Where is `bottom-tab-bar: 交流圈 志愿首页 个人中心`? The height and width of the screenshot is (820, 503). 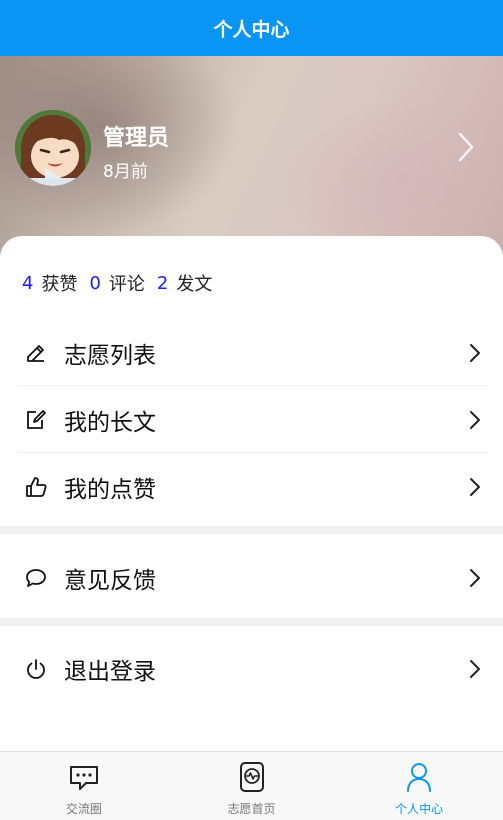 bottom-tab-bar: 交流圈 志愿首页 个人中心 is located at coordinates (251, 785).